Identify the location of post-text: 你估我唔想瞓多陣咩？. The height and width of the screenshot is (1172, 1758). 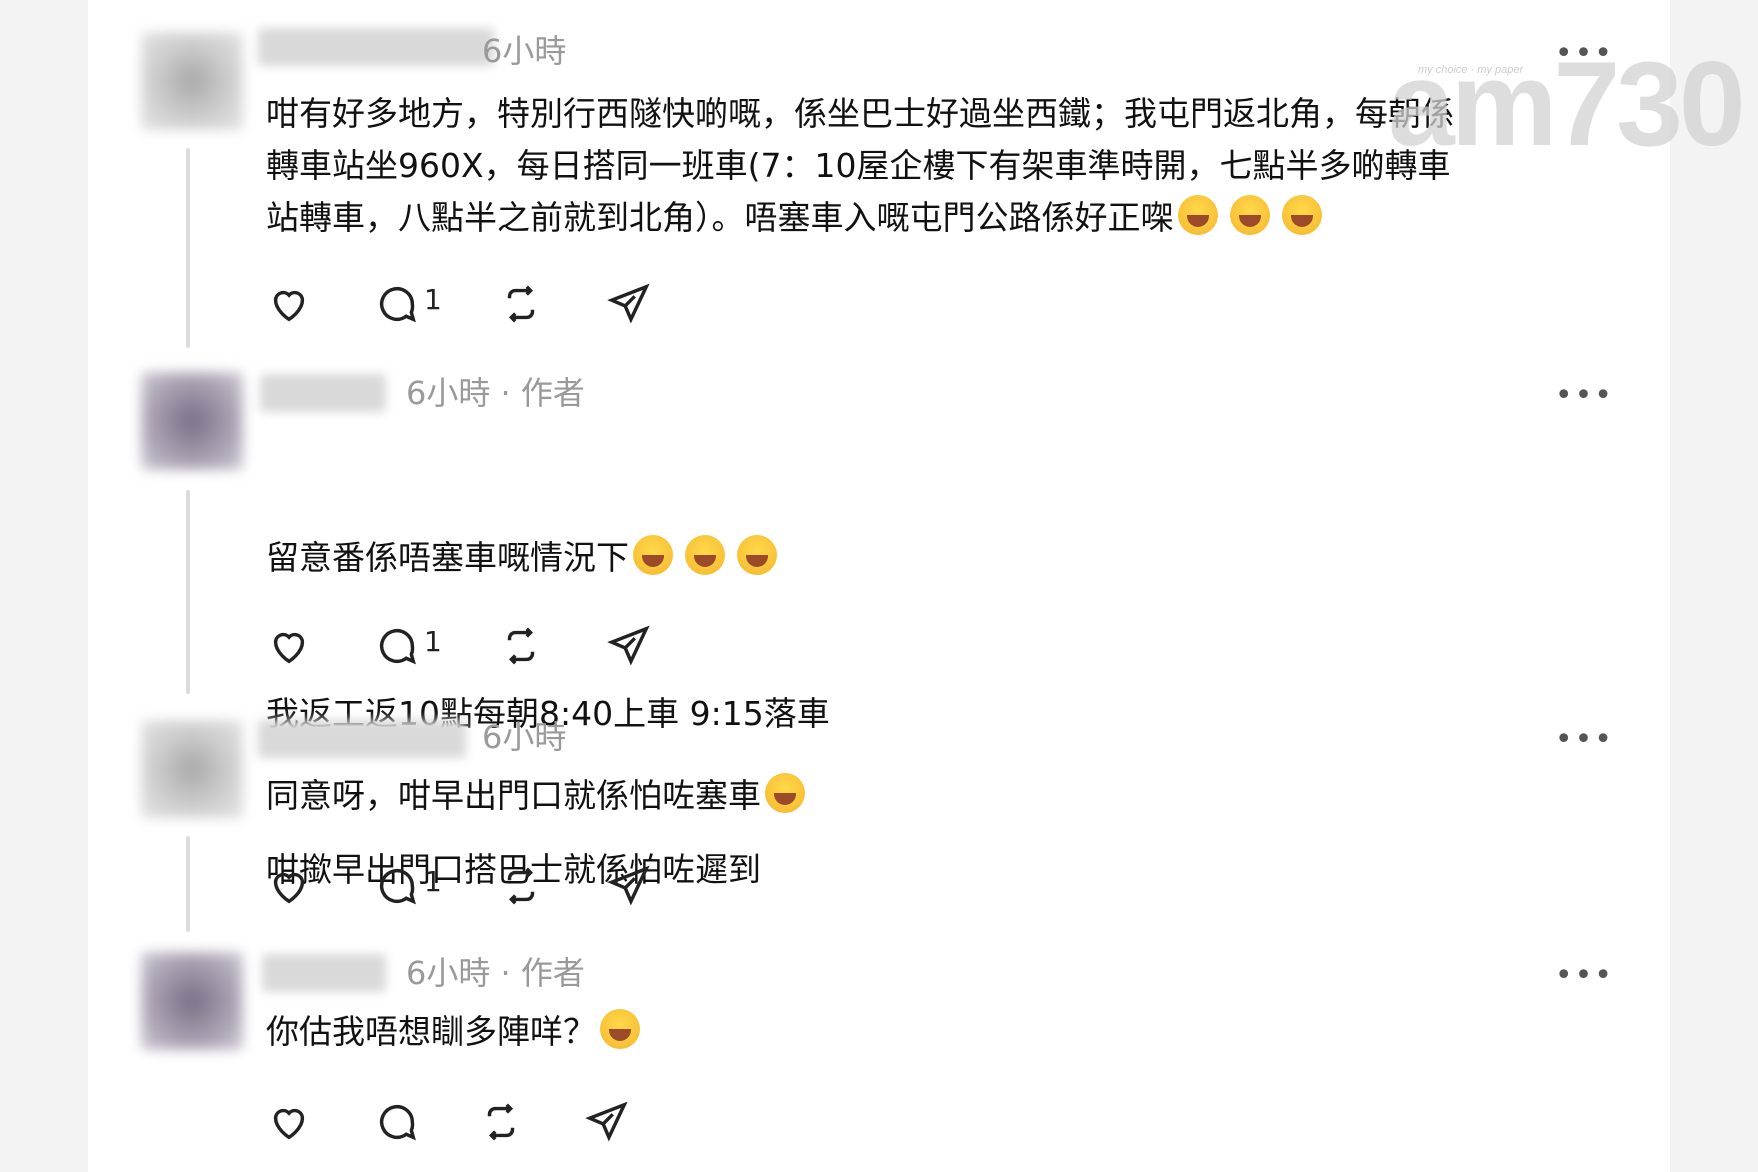
(981, 1032).